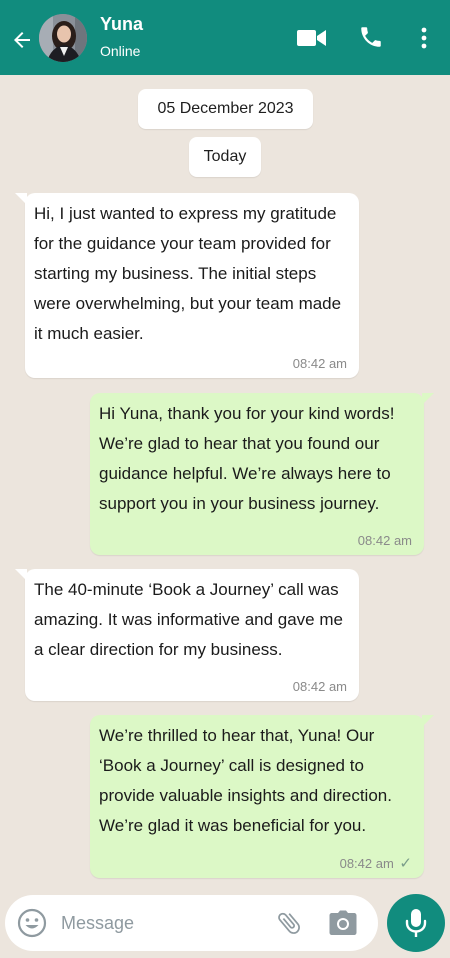  I want to click on contact-name: Yuna, so click(121, 24).